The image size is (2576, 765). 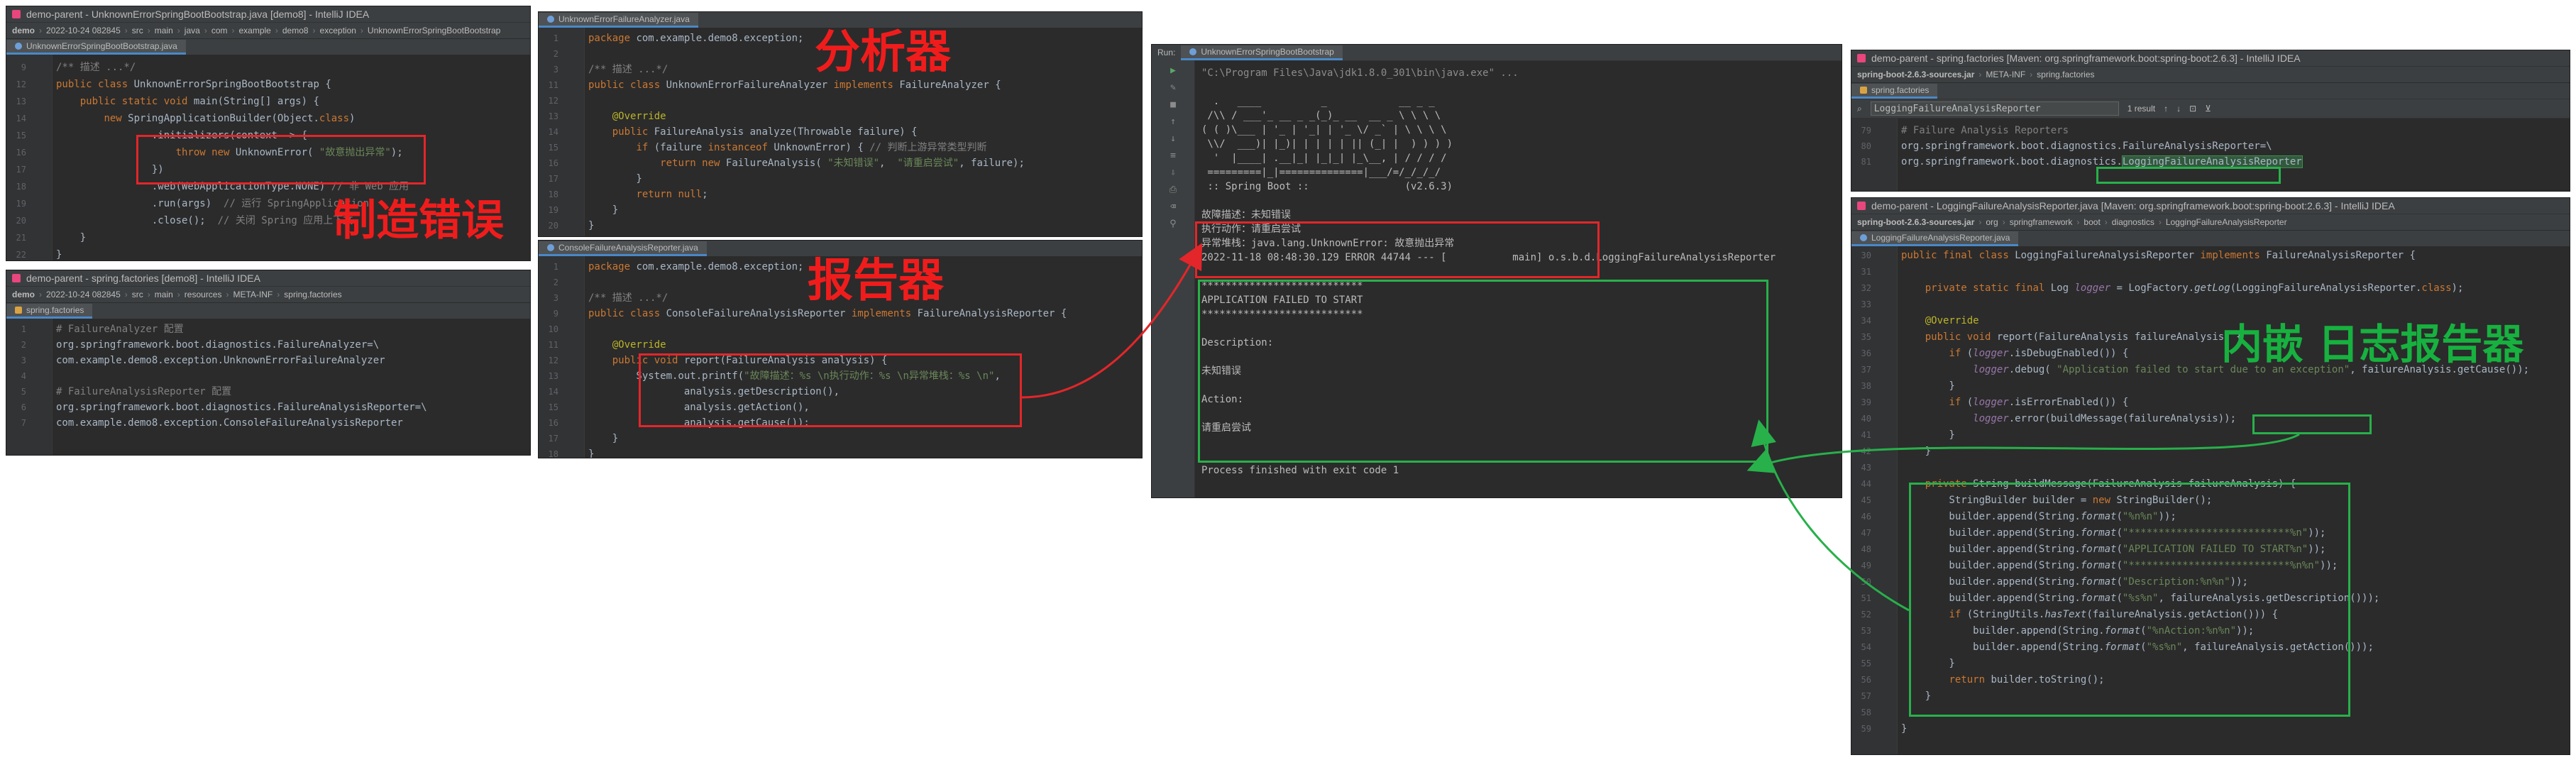 I want to click on code-line: 12, so click(x=840, y=101).